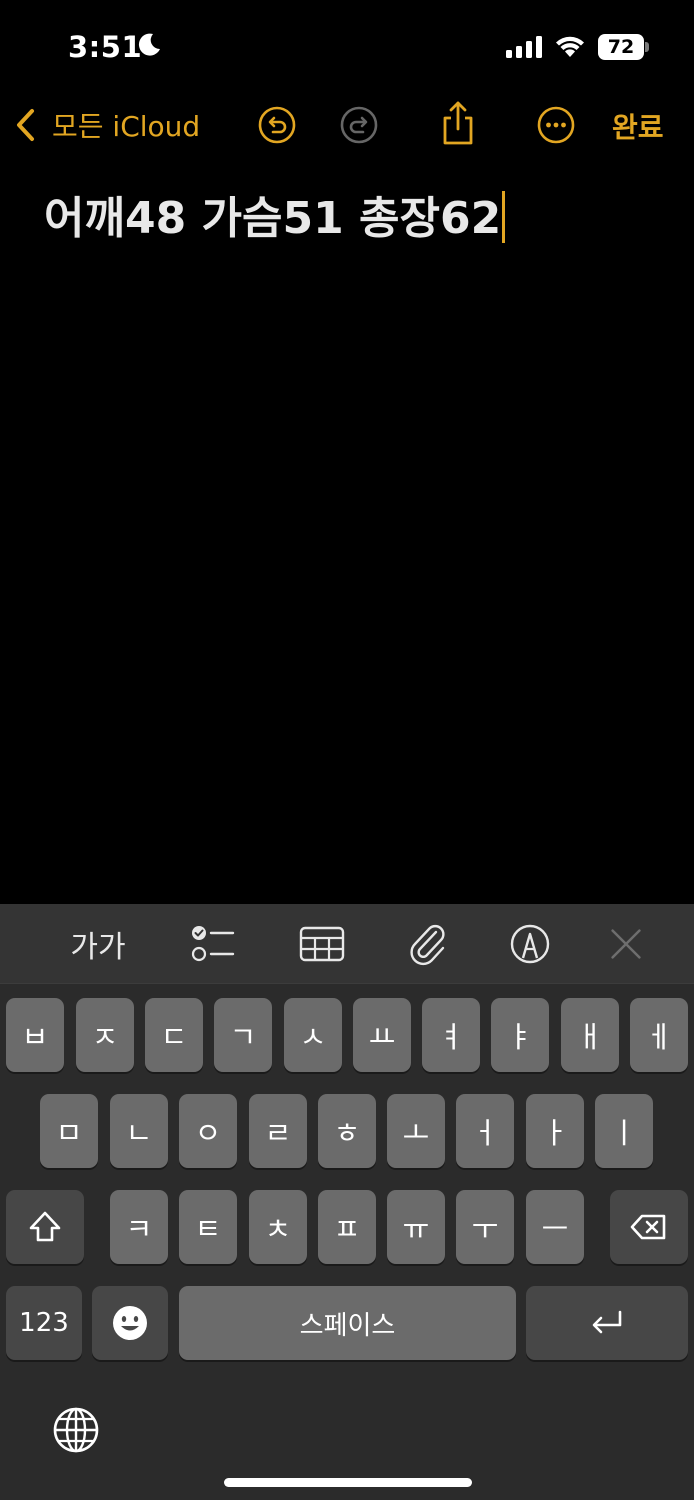 The width and height of the screenshot is (694, 1500). I want to click on table-icon, so click(322, 944).